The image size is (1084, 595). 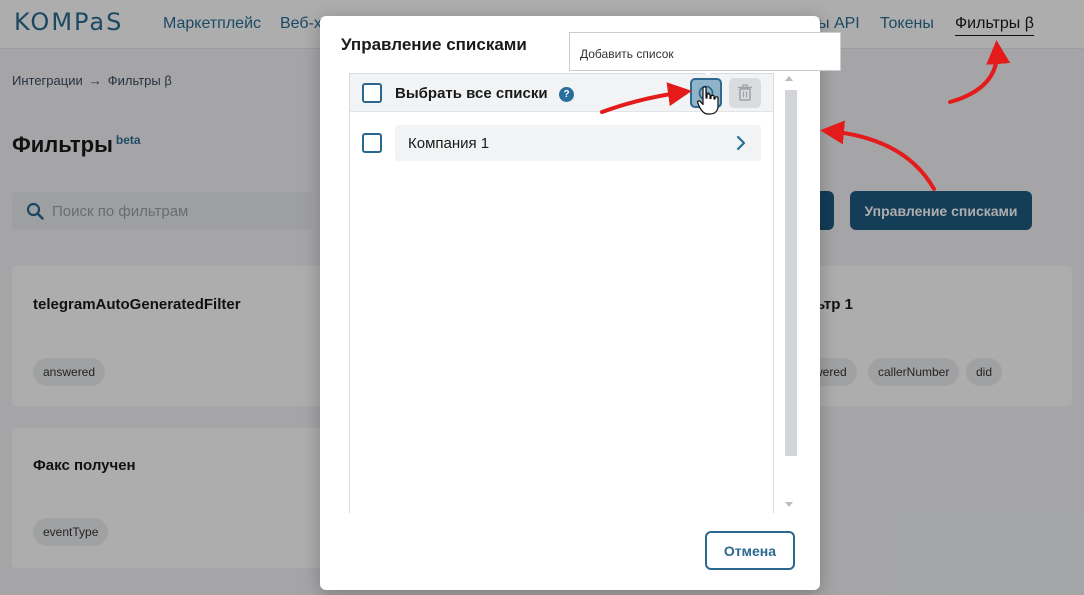 I want to click on lists-scrollbar, so click(x=789, y=293).